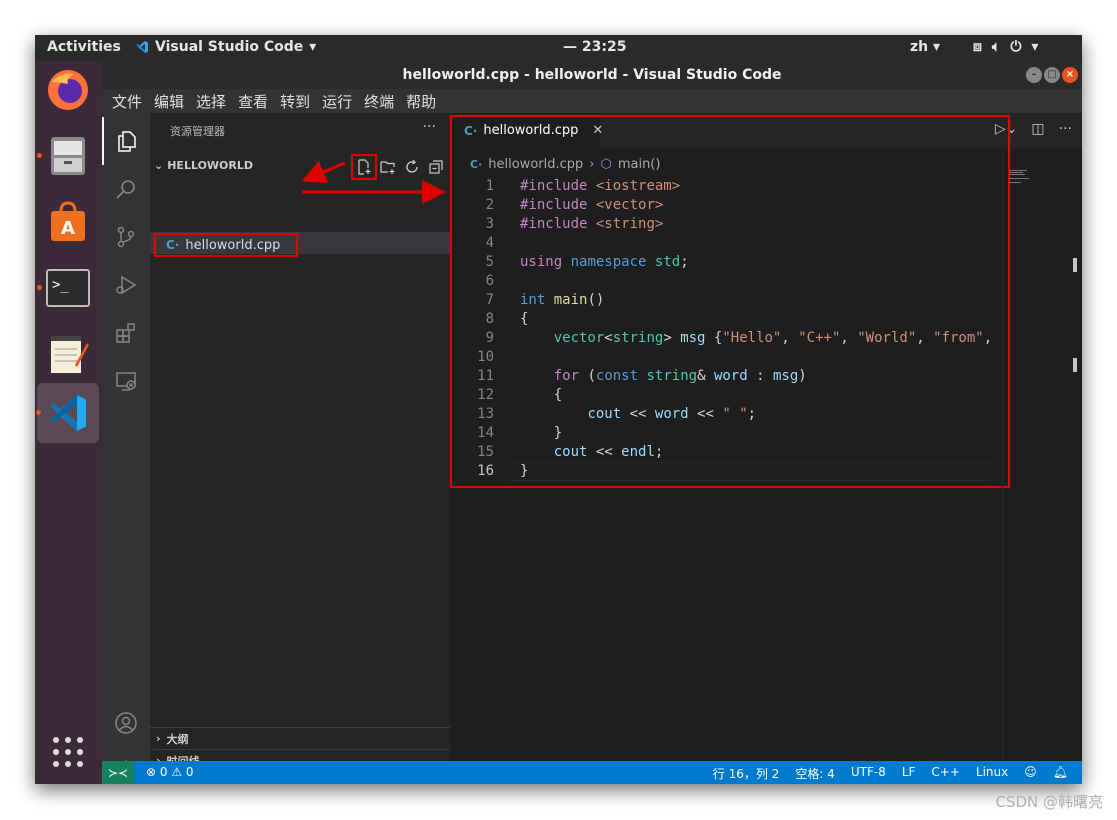  What do you see at coordinates (945, 773) in the screenshot?
I see `language-mode: C++` at bounding box center [945, 773].